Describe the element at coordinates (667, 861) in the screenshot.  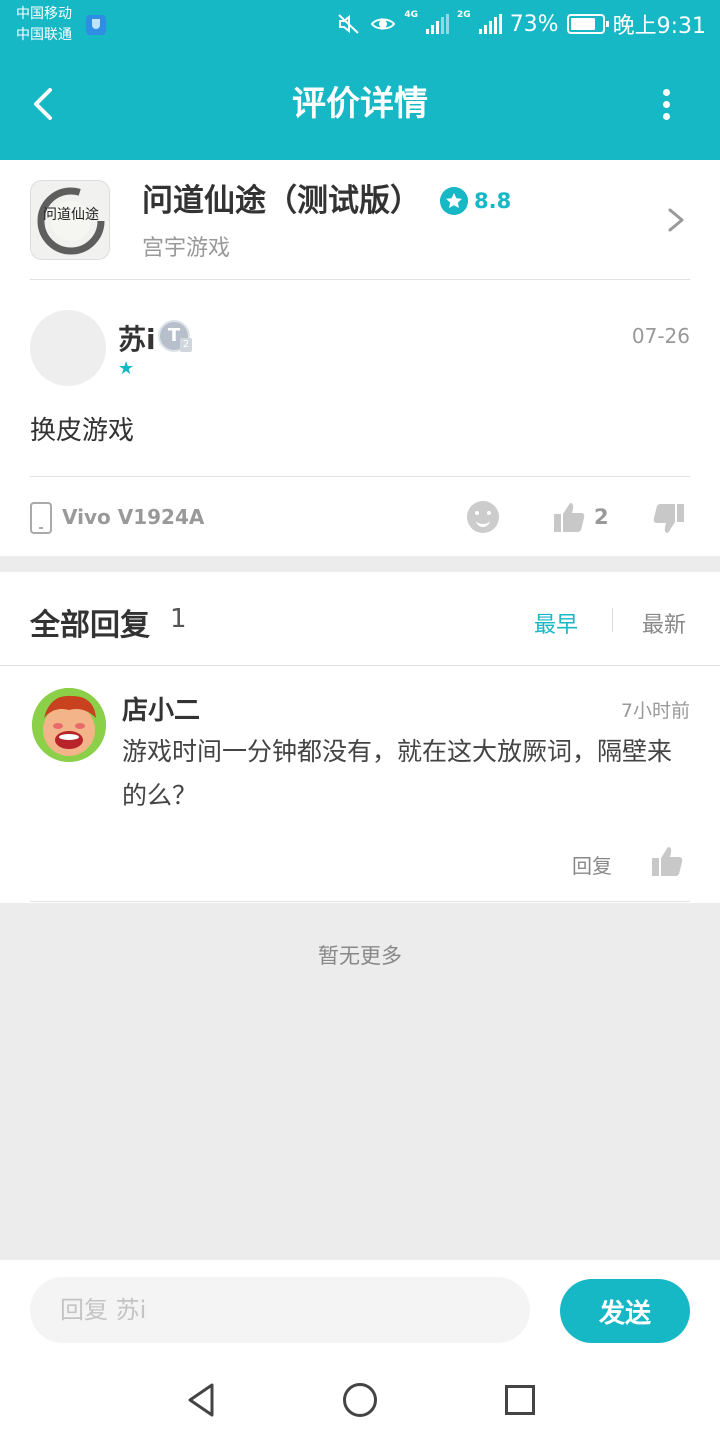
I see `reply-thumbs-up-icon` at that location.